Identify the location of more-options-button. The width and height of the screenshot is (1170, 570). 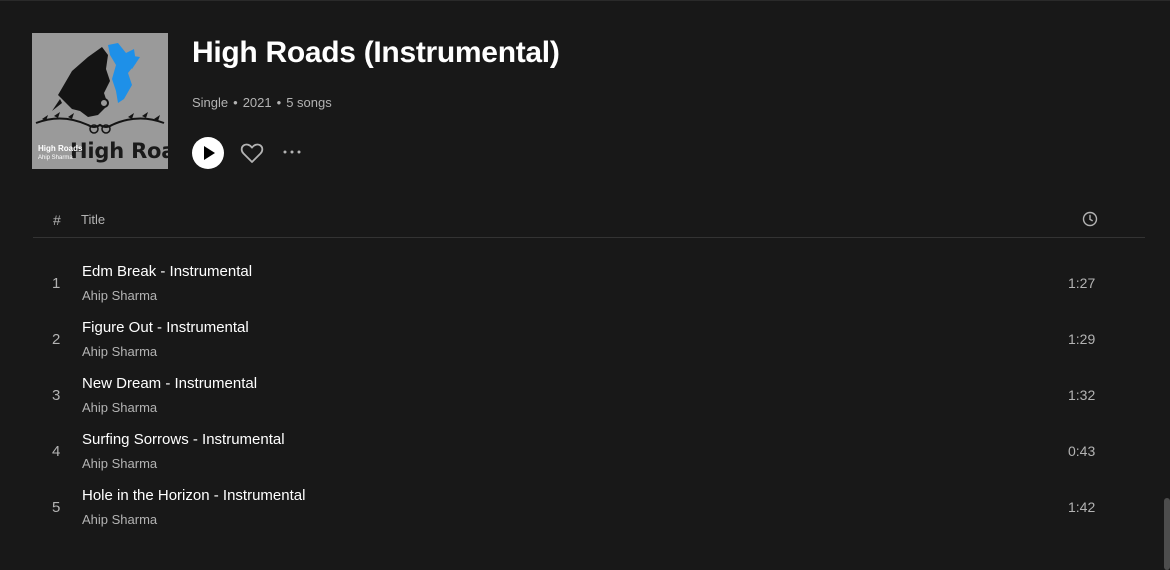
(292, 152).